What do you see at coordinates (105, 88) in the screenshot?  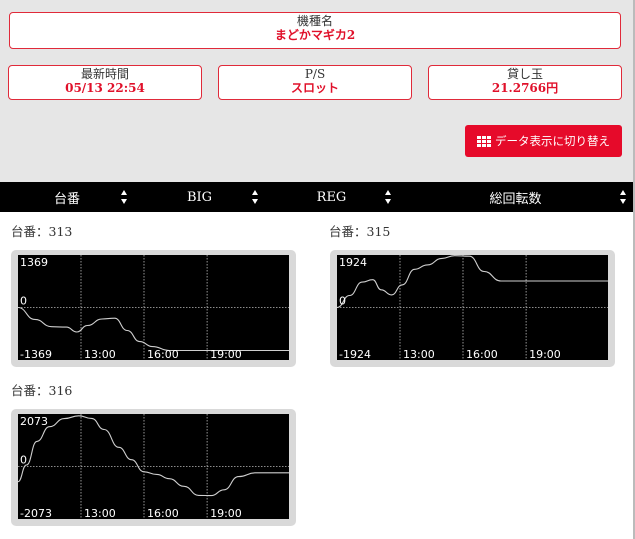 I see `updated-time-value: 05/13 22:54` at bounding box center [105, 88].